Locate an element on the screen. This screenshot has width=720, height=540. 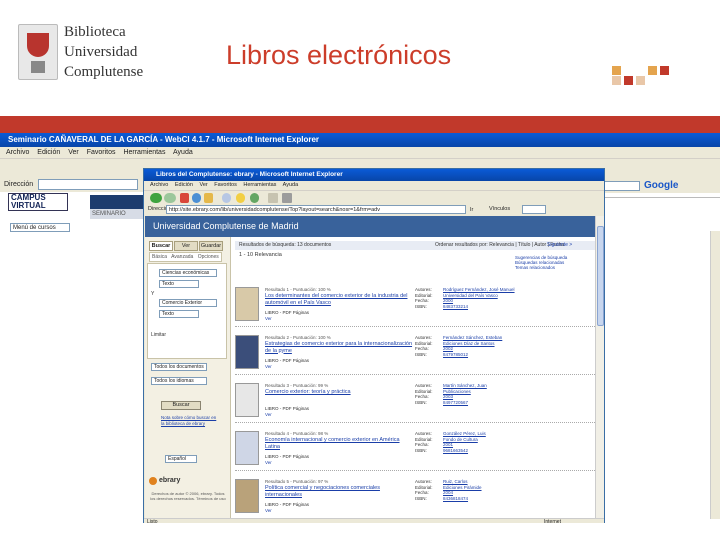
search-term-1-input: Ciencias económicas is located at coordinates (188, 273).